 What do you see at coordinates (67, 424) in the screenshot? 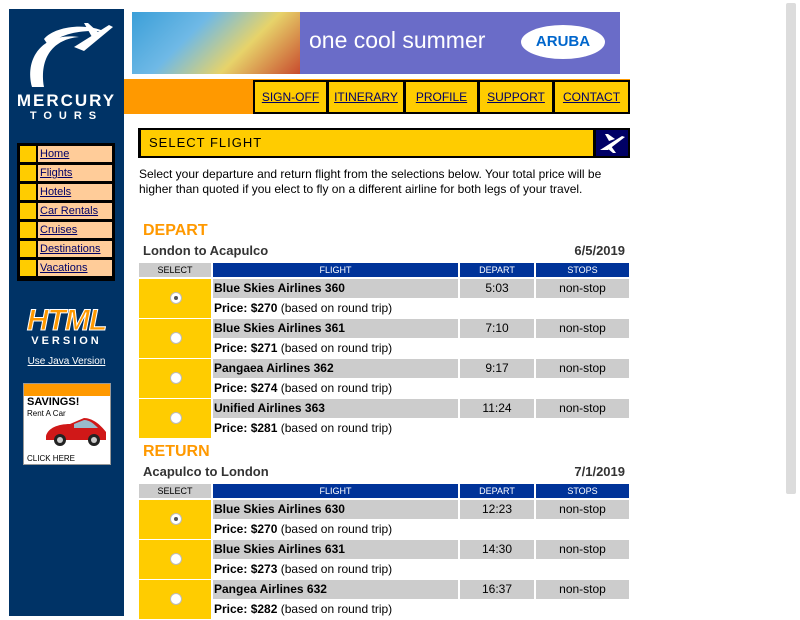
I see `car-rental-ad: SAVINGS! Rent A Car CLICK HERE` at bounding box center [67, 424].